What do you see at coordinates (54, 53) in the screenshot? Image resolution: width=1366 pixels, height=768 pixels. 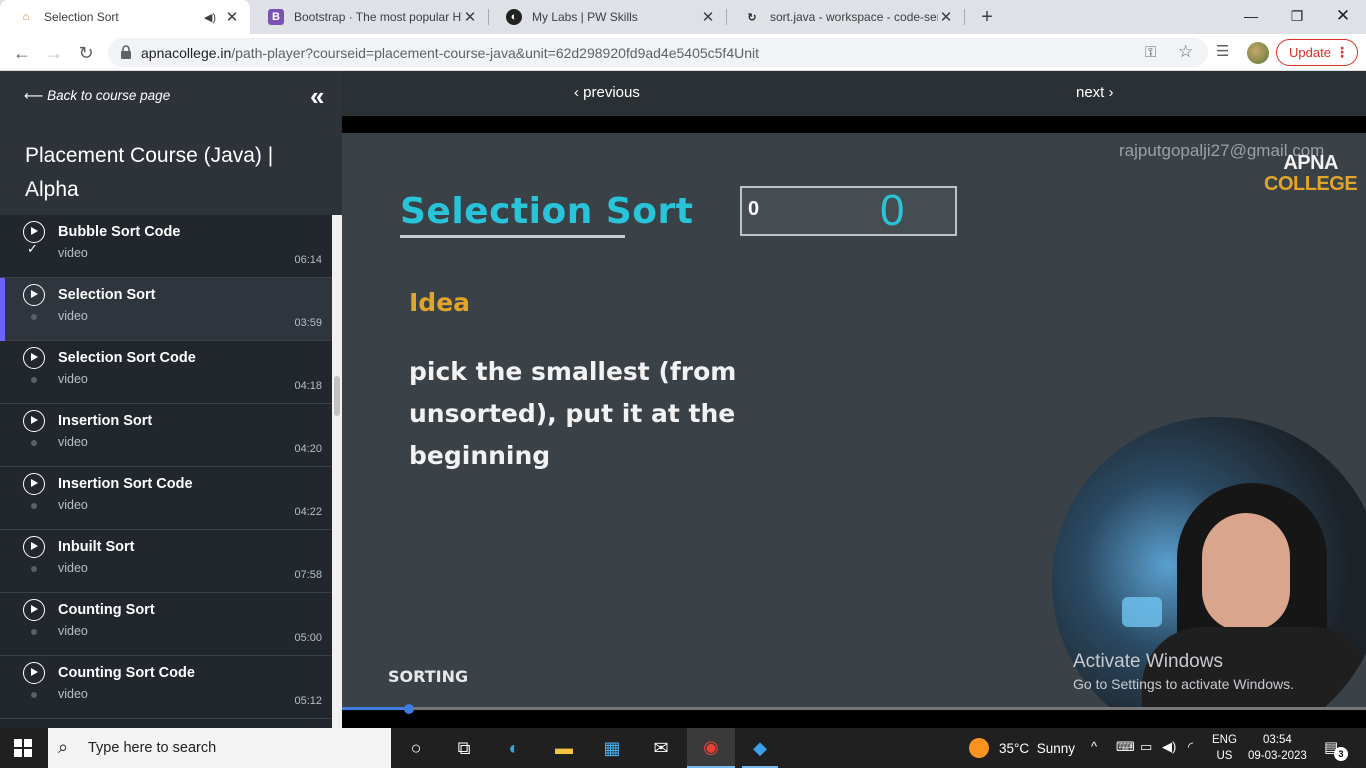 I see `forward-arrow-icon: →` at bounding box center [54, 53].